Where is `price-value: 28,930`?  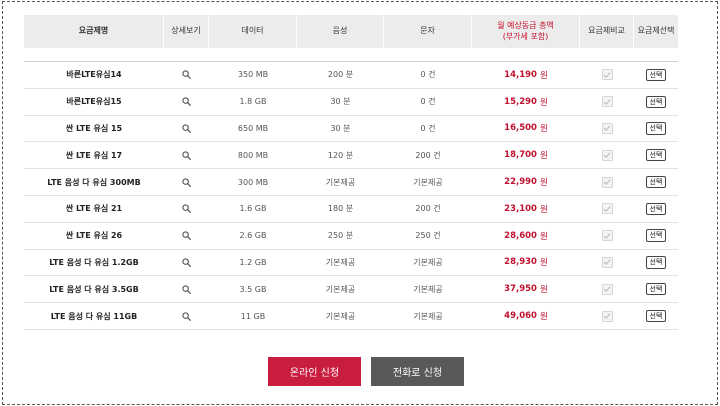 price-value: 28,930 is located at coordinates (520, 262).